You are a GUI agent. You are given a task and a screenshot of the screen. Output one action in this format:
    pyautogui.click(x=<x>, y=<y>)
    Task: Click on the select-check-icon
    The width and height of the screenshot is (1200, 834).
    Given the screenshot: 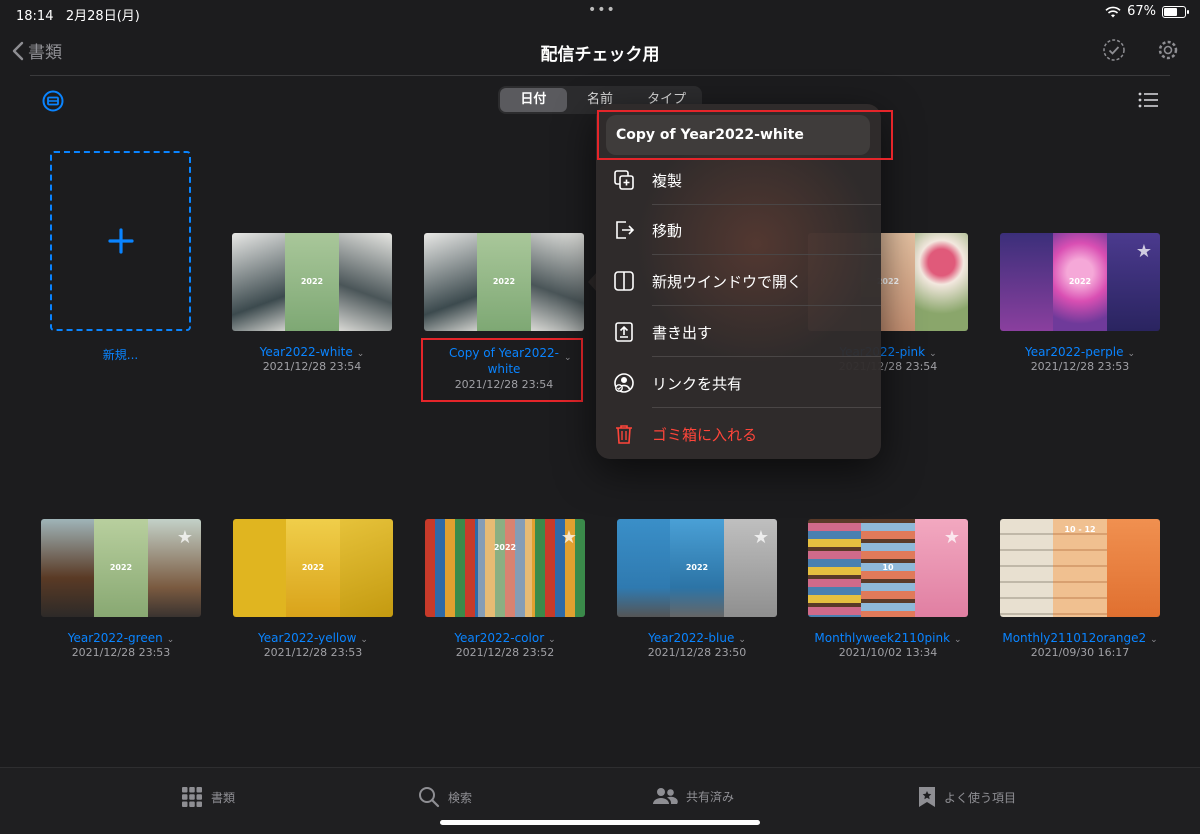 What is the action you would take?
    pyautogui.click(x=1114, y=50)
    